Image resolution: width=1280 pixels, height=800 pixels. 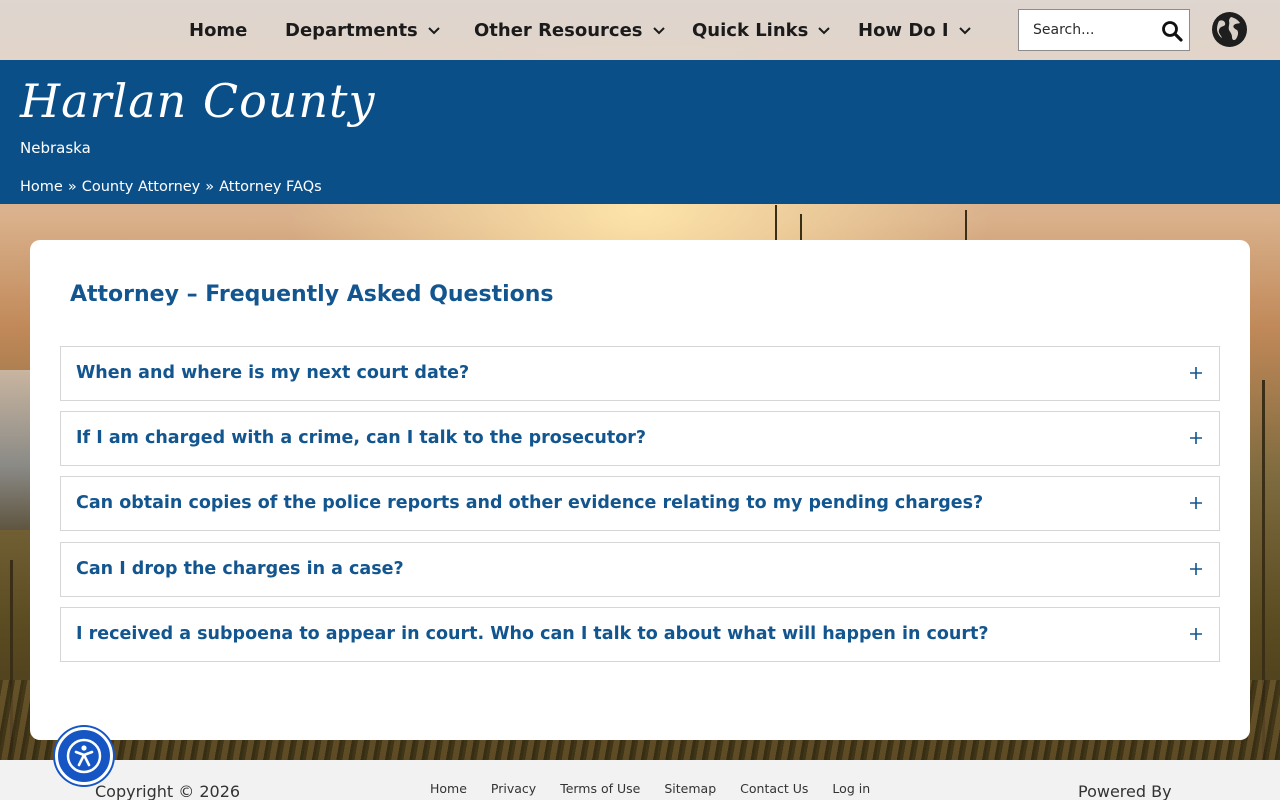 I want to click on footer-link-terms: Terms of Use, so click(x=600, y=788).